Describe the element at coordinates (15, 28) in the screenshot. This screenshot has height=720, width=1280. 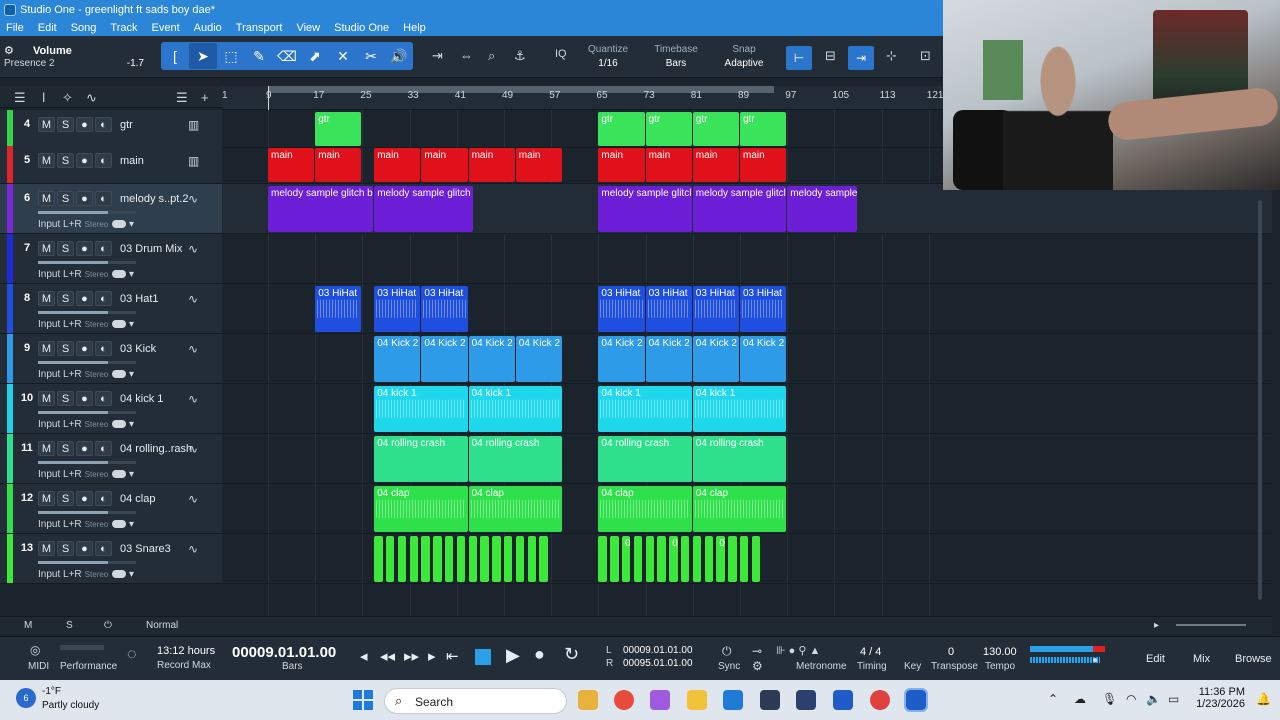
I see `menu-file: File` at that location.